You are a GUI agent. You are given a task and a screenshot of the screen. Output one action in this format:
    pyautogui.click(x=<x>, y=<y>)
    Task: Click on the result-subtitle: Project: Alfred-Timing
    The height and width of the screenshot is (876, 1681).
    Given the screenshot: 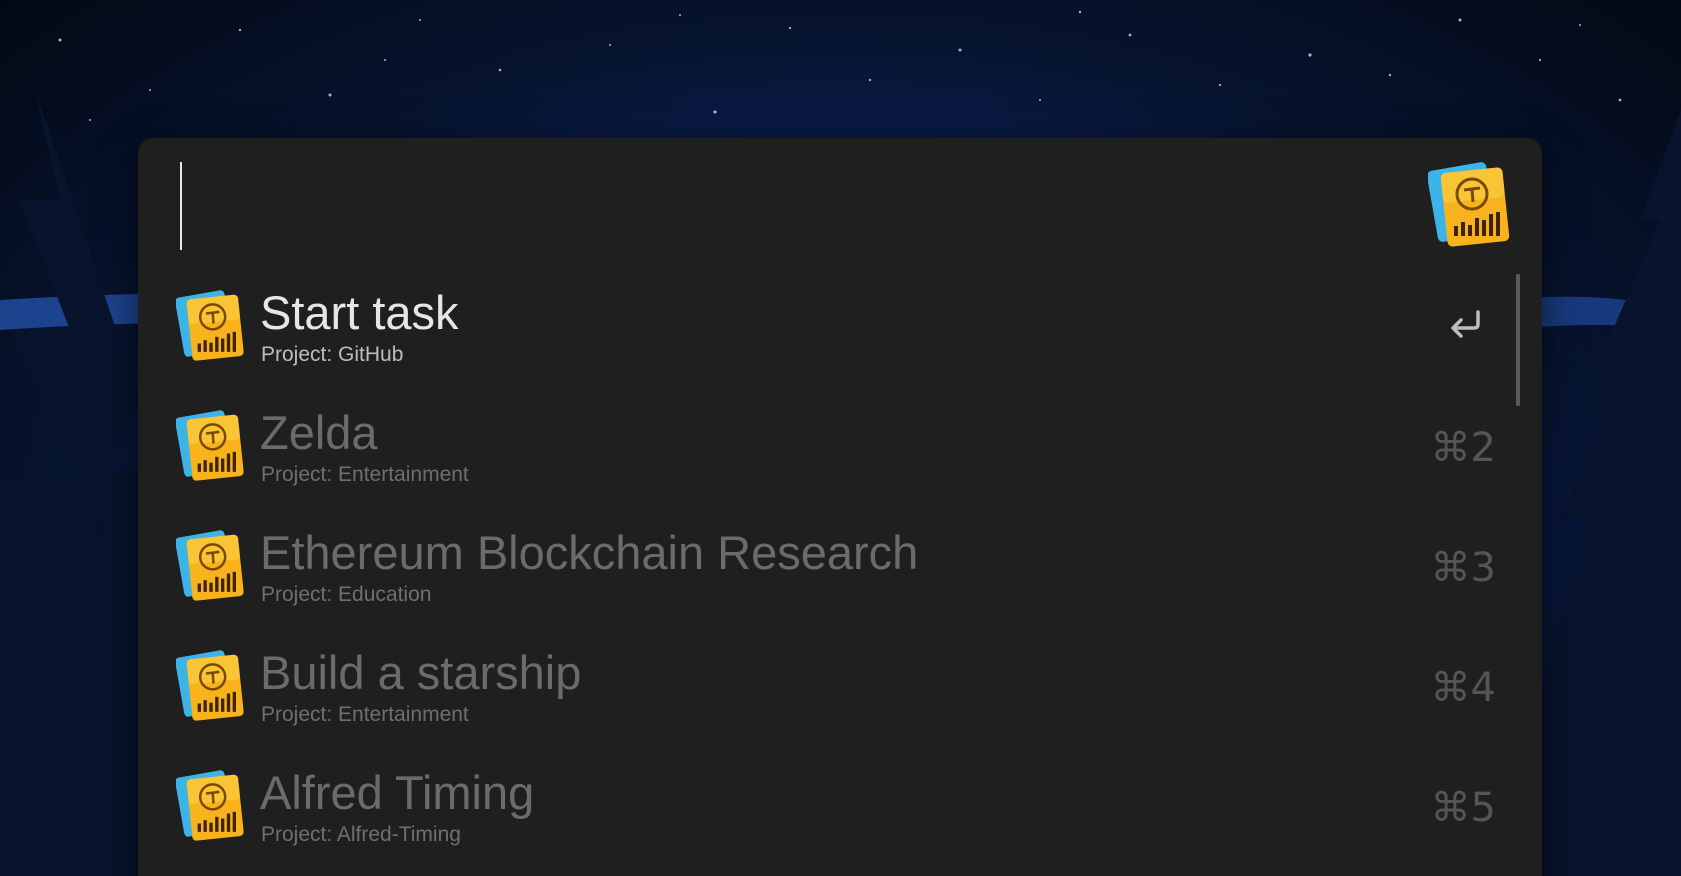 What is the action you would take?
    pyautogui.click(x=361, y=834)
    